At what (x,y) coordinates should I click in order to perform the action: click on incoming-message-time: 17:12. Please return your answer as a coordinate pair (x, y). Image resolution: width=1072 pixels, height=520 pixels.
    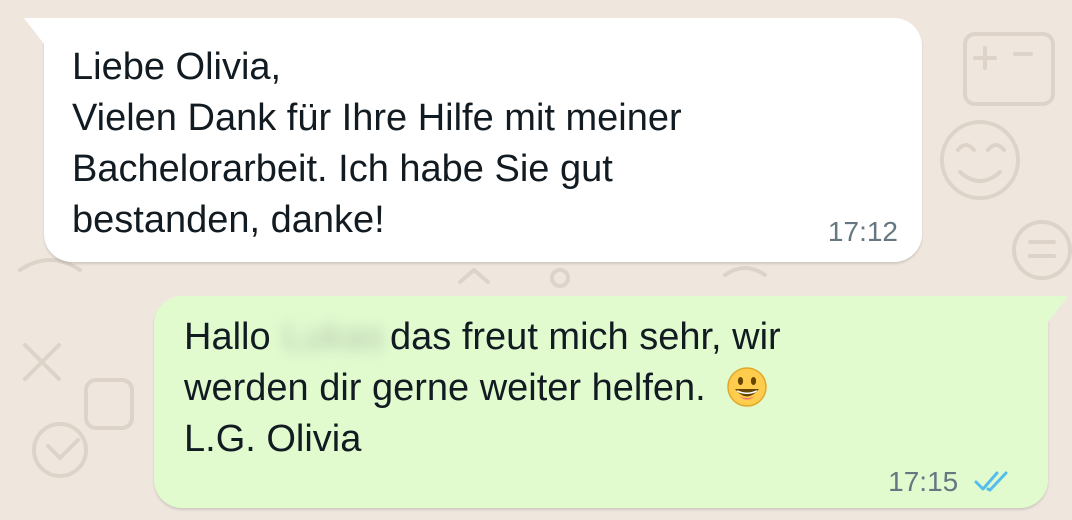
    Looking at the image, I should click on (862, 231).